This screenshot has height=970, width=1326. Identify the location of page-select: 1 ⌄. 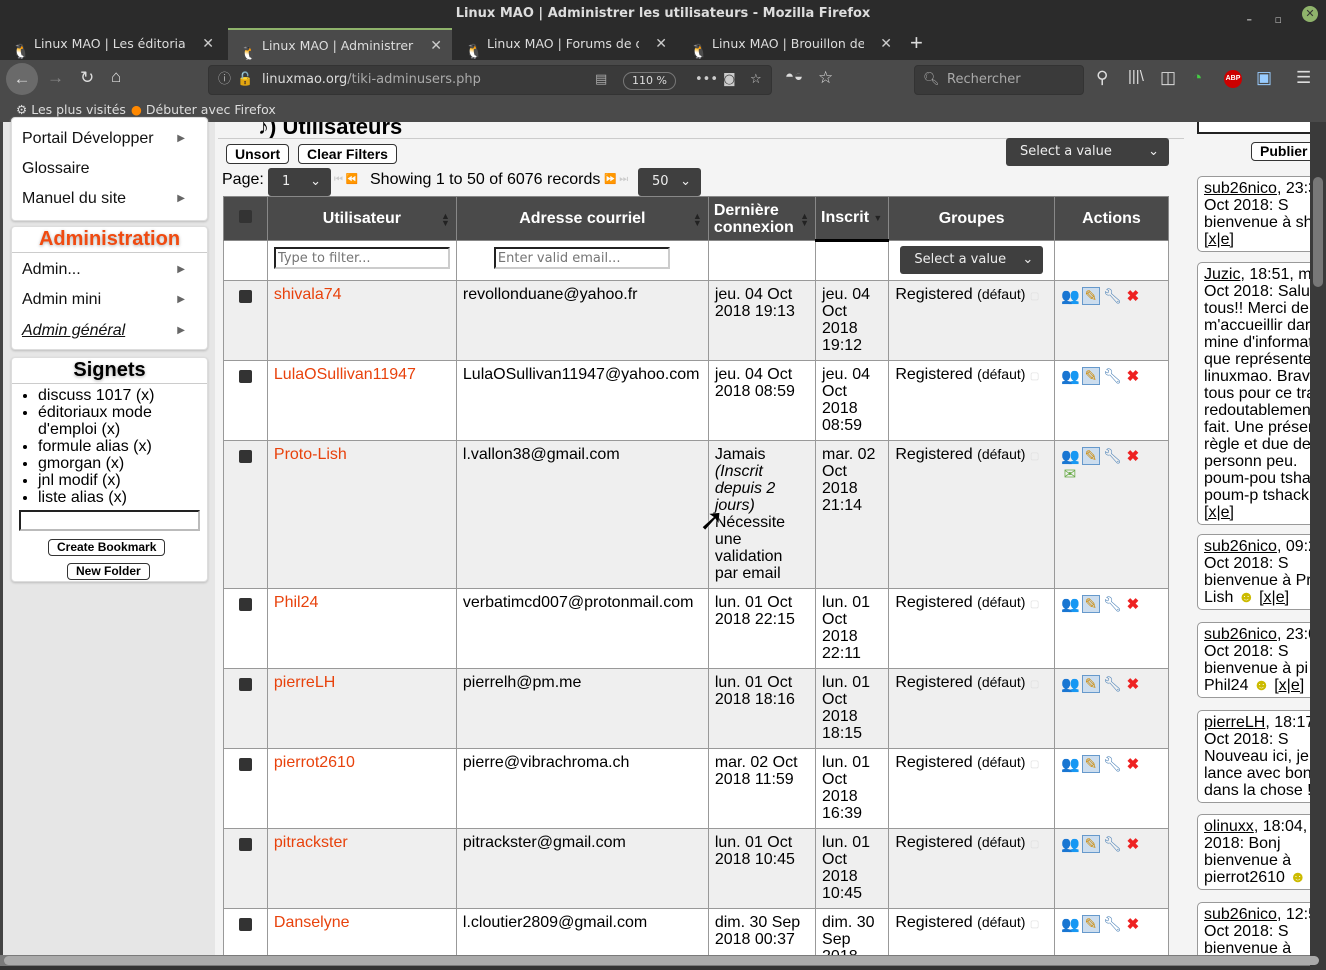
(299, 182).